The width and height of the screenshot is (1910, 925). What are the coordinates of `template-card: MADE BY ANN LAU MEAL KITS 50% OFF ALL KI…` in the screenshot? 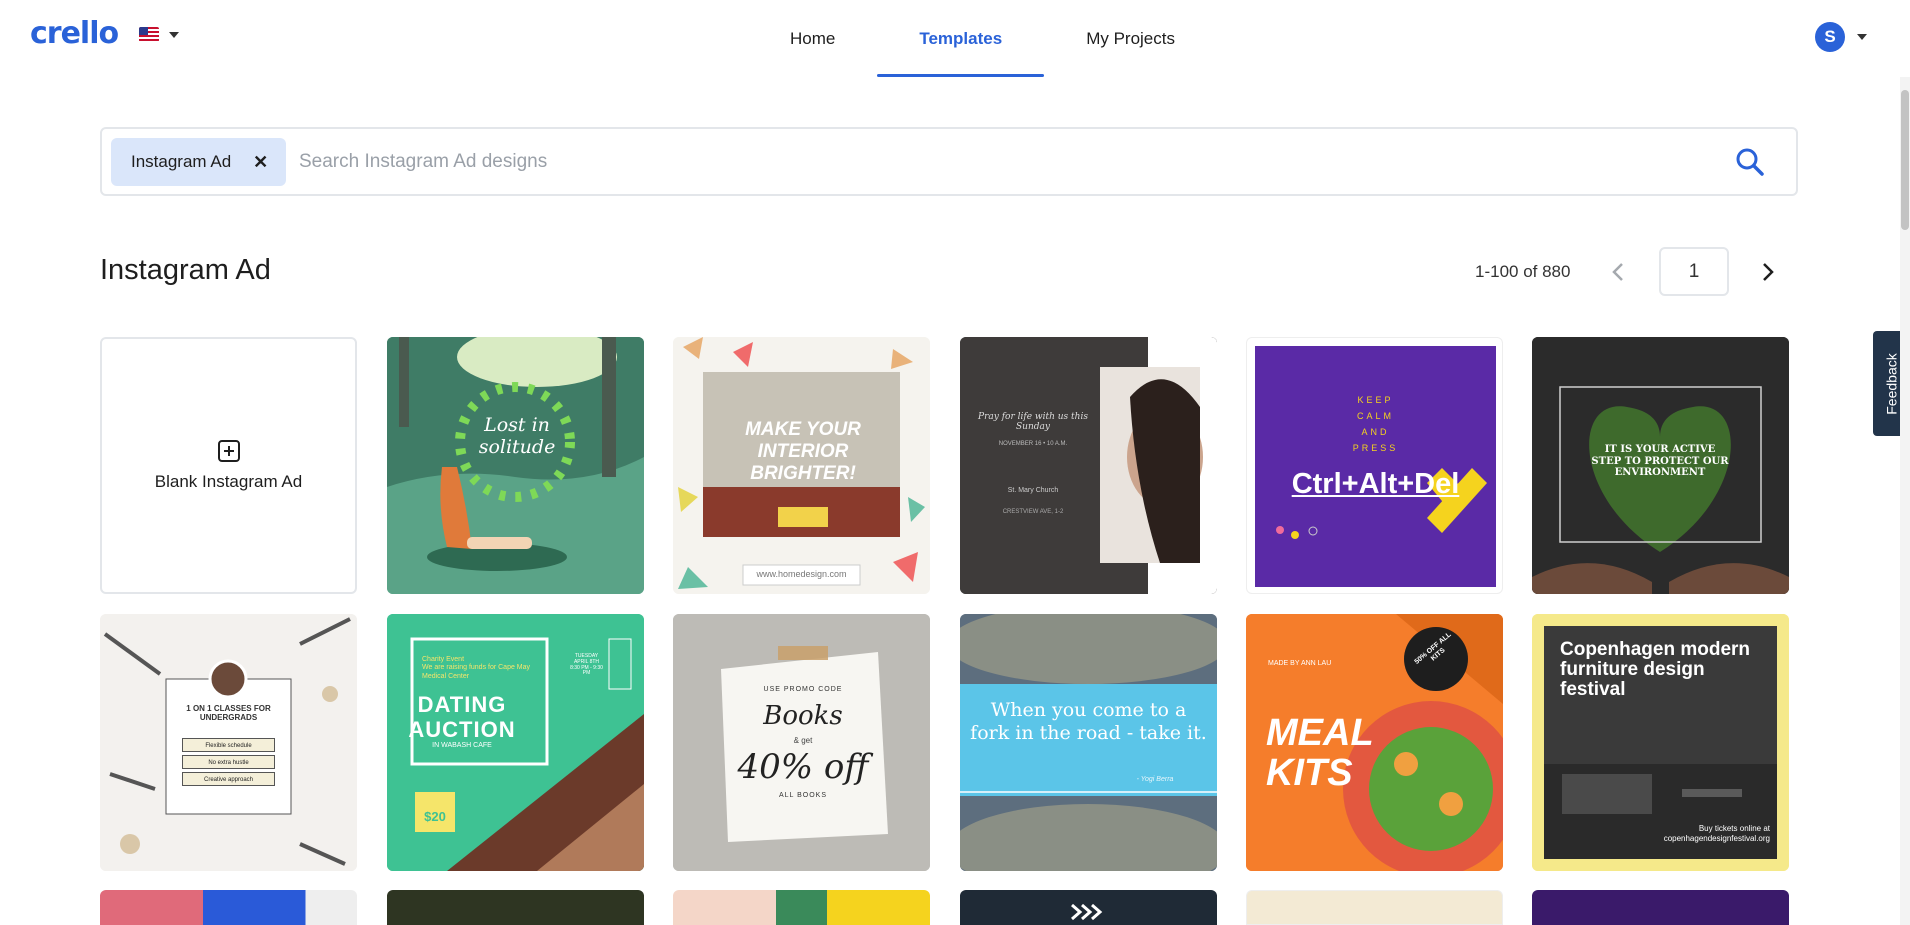 It's located at (1374, 742).